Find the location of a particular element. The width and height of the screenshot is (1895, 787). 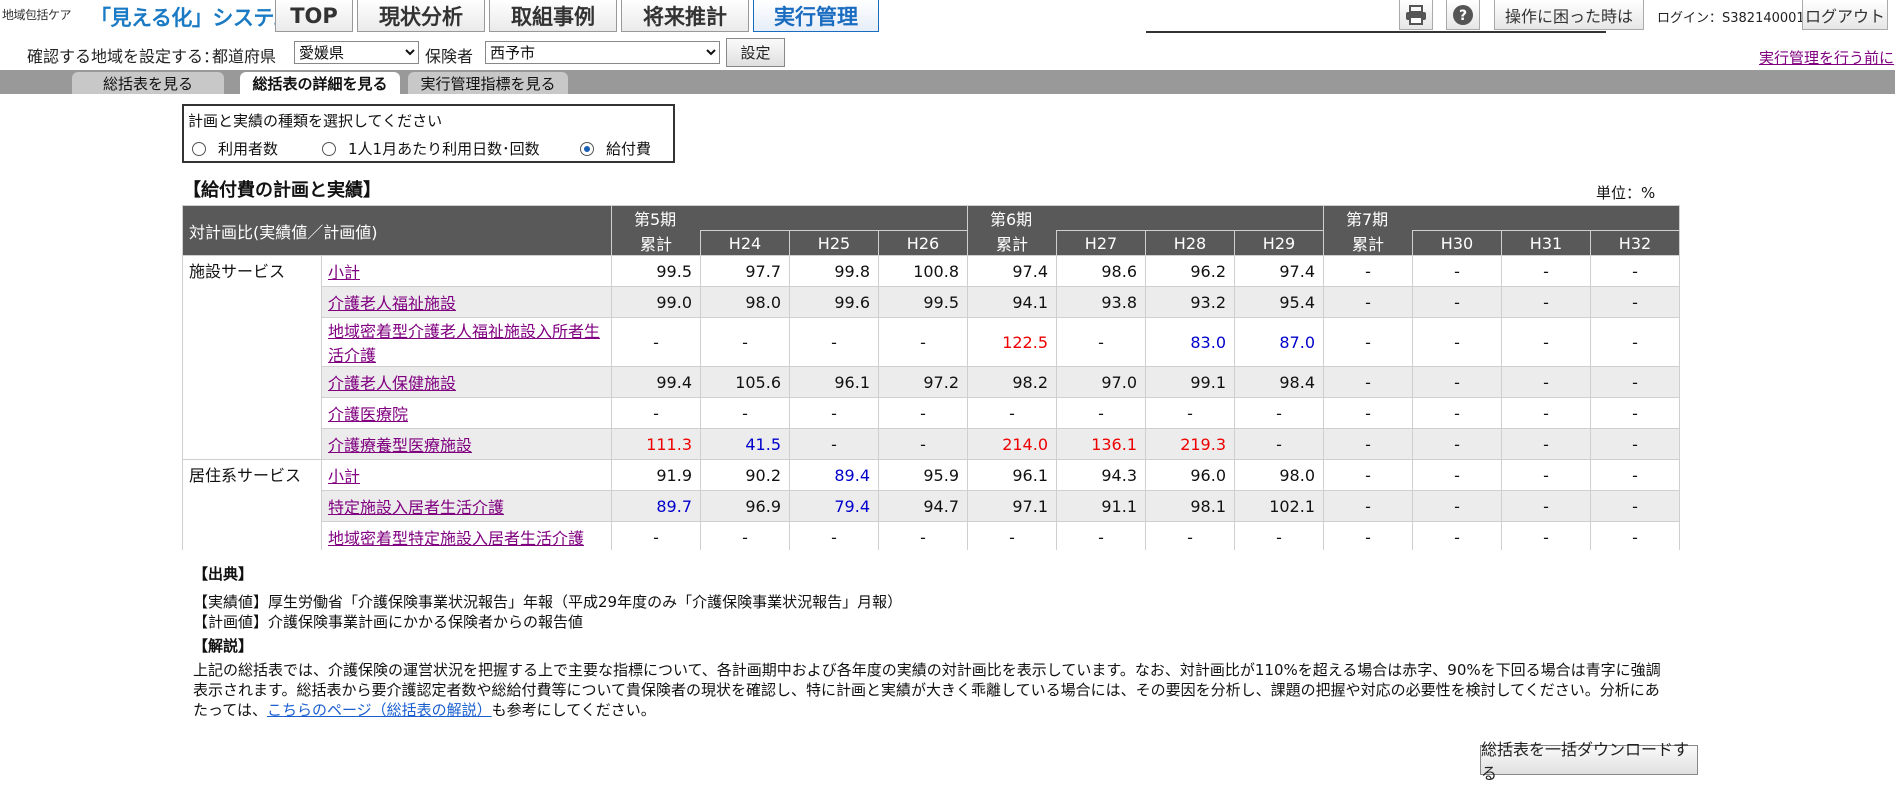

radio-days-per-user: 1人1月あたり利用日数･回数 is located at coordinates (431, 148).